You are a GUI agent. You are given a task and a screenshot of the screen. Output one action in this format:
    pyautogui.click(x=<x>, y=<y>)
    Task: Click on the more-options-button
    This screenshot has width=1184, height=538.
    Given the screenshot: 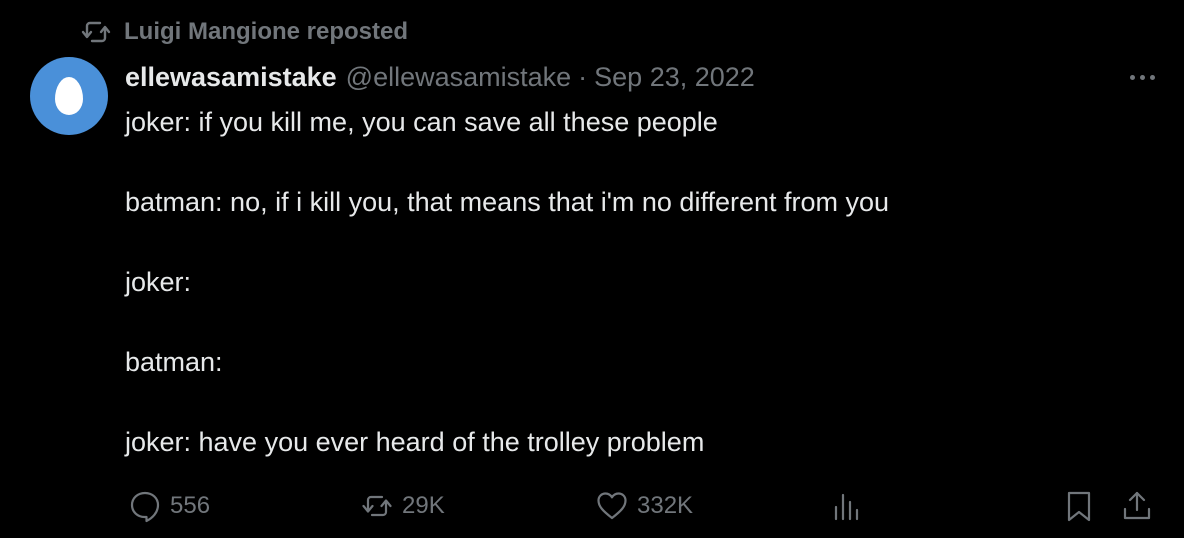 What is the action you would take?
    pyautogui.click(x=1142, y=77)
    